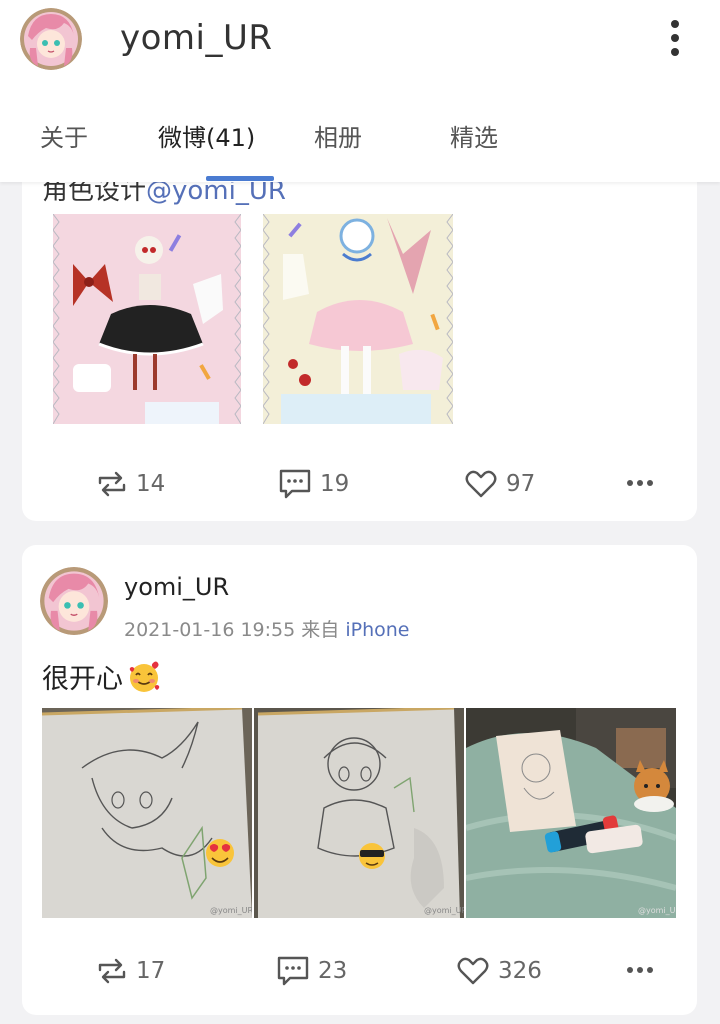  Describe the element at coordinates (151, 484) in the screenshot. I see `repost-count: 14` at that location.